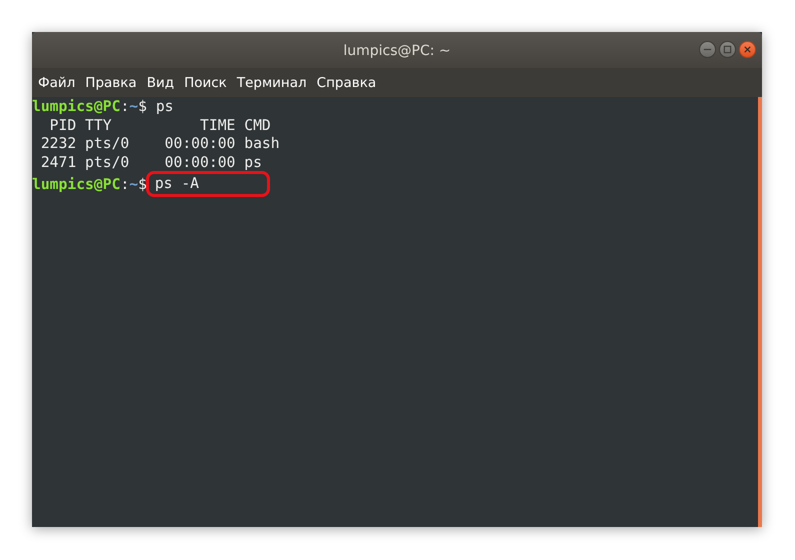  I want to click on close-icon, so click(747, 49).